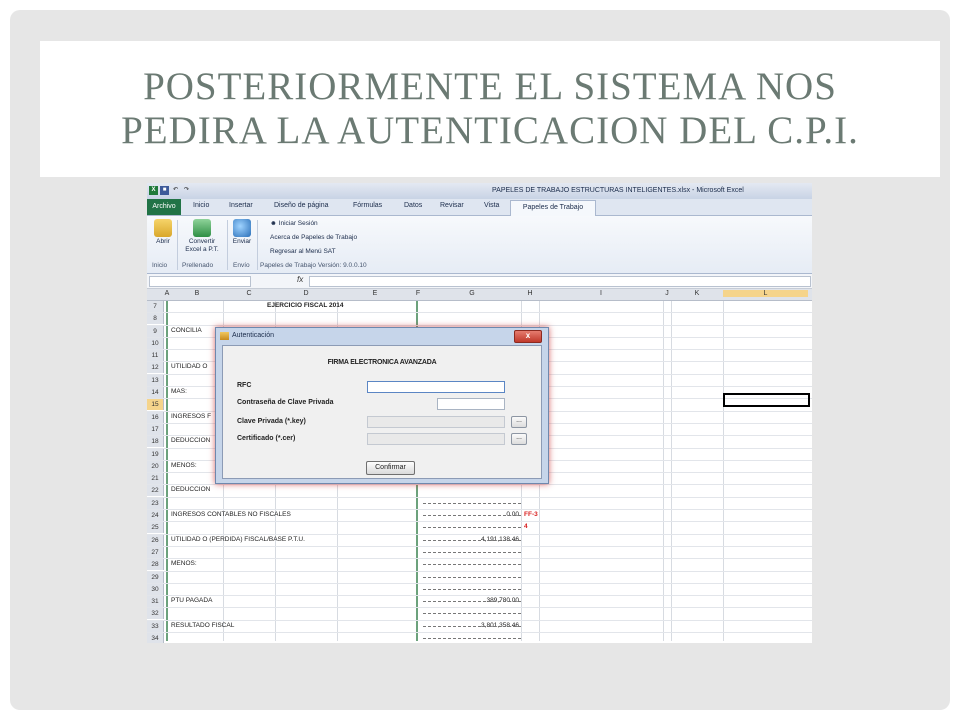 Image resolution: width=960 pixels, height=720 pixels. Describe the element at coordinates (479, 319) in the screenshot. I see `table-row: 8` at that location.